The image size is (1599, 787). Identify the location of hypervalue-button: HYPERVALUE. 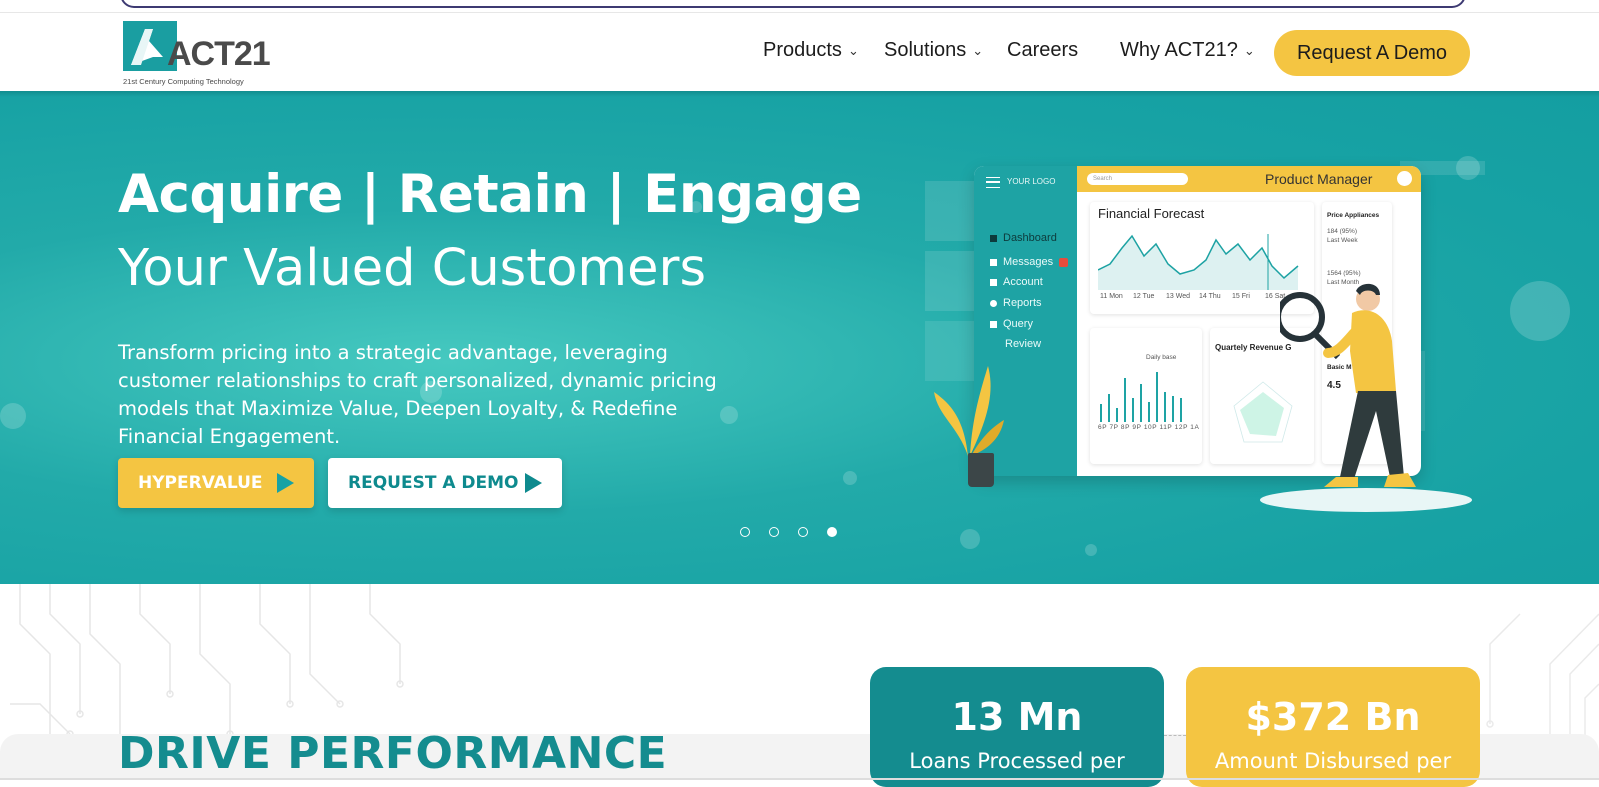
(216, 483).